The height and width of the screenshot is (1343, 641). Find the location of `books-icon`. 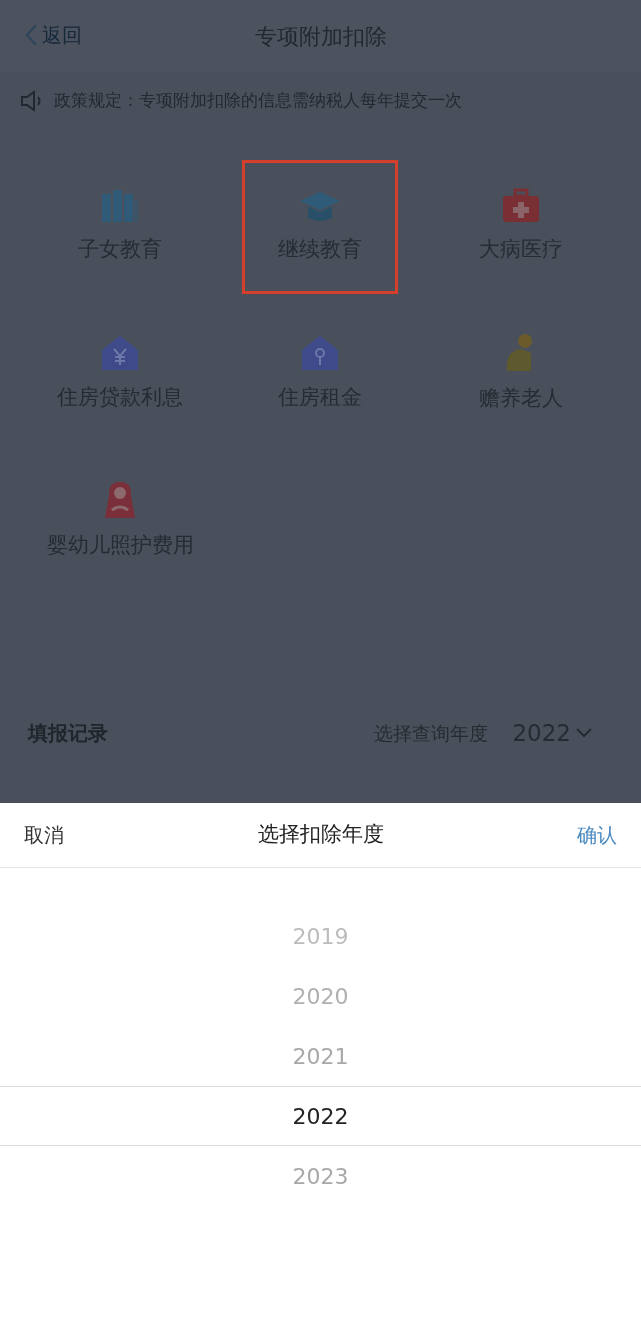

books-icon is located at coordinates (120, 206).